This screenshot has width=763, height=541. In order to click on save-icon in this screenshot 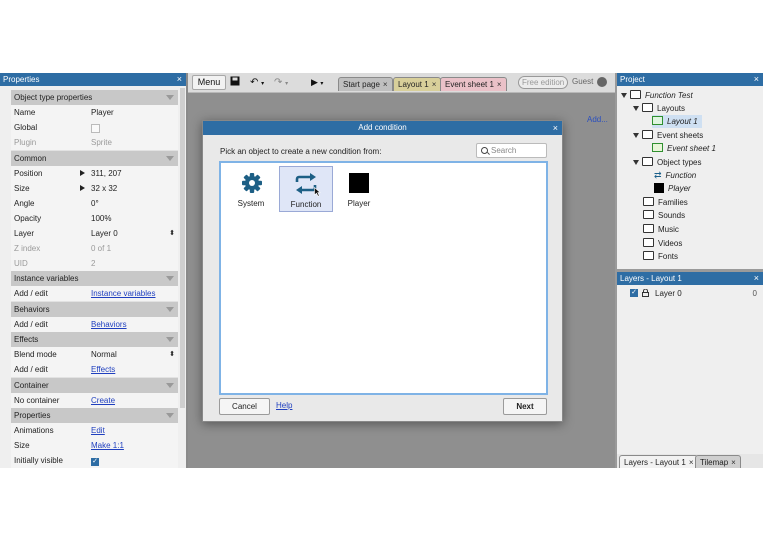, I will do `click(235, 82)`.